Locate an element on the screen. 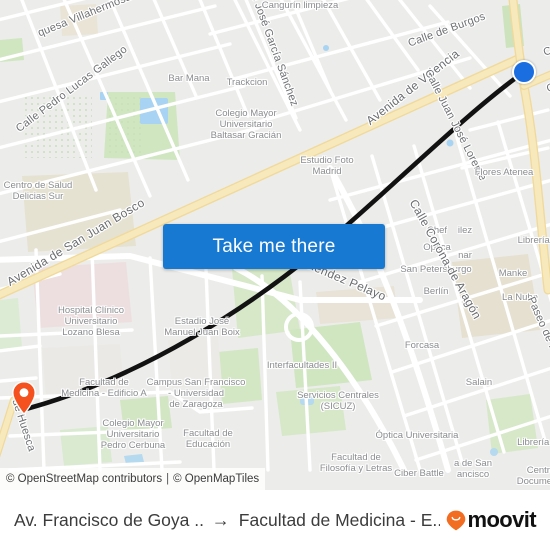 This screenshot has height=550, width=550. attribution-osm: © OpenStreetMap contributors is located at coordinates (84, 479).